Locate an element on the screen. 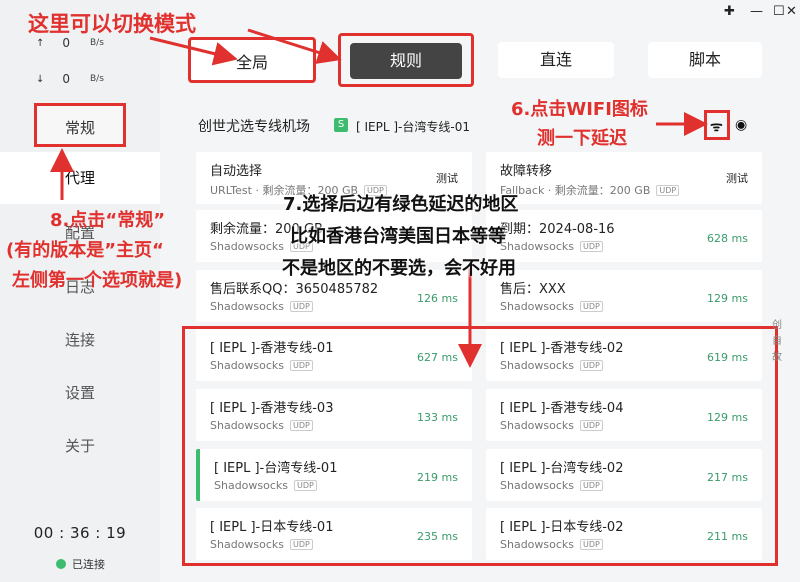 Image resolution: width=800 pixels, height=582 pixels. proxy-type: Fallback · 剩余流量：200 GB UDP is located at coordinates (590, 190).